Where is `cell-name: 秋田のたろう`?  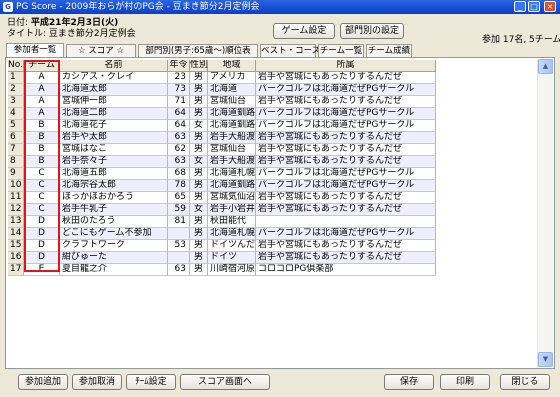 cell-name: 秋田のたろう is located at coordinates (114, 222).